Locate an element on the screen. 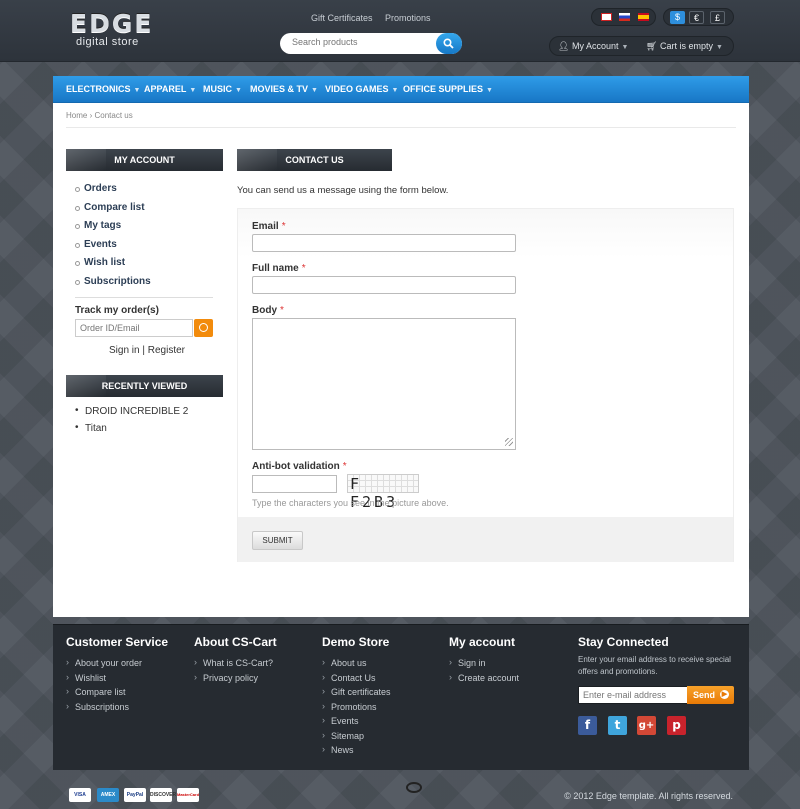 The image size is (800, 809). nav-music: MUSIC ▼ is located at coordinates (222, 89).